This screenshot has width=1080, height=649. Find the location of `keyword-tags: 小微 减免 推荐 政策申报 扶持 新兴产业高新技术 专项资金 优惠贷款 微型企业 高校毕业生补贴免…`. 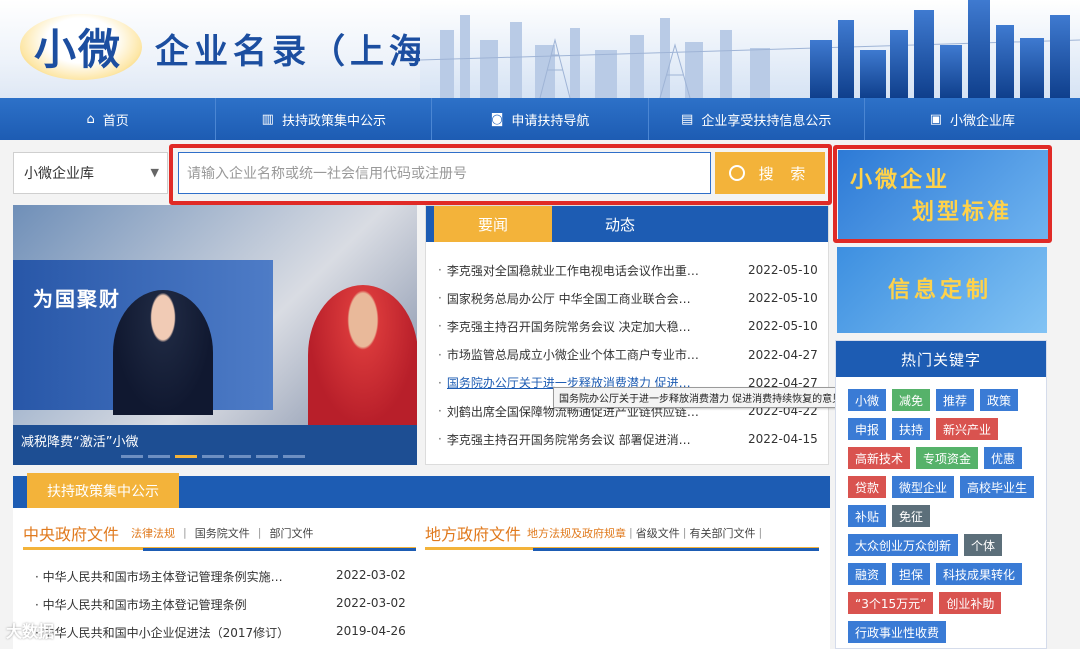

keyword-tags: 小微 减免 推荐 政策申报 扶持 新兴产业高新技术 专项资金 优惠贷款 微型企业 高校毕业生补贴免… is located at coordinates (945, 516).